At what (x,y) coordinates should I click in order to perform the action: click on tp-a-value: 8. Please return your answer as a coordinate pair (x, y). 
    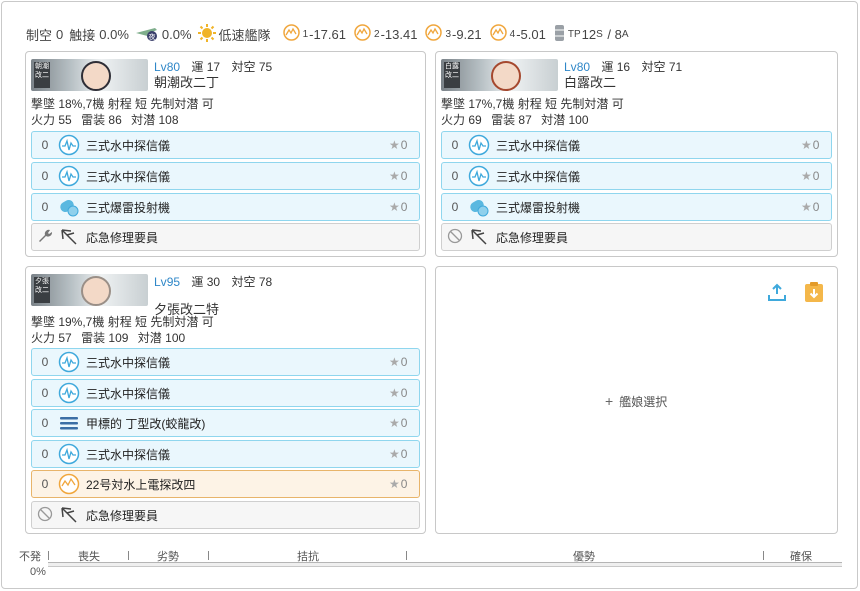
    Looking at the image, I should click on (618, 34).